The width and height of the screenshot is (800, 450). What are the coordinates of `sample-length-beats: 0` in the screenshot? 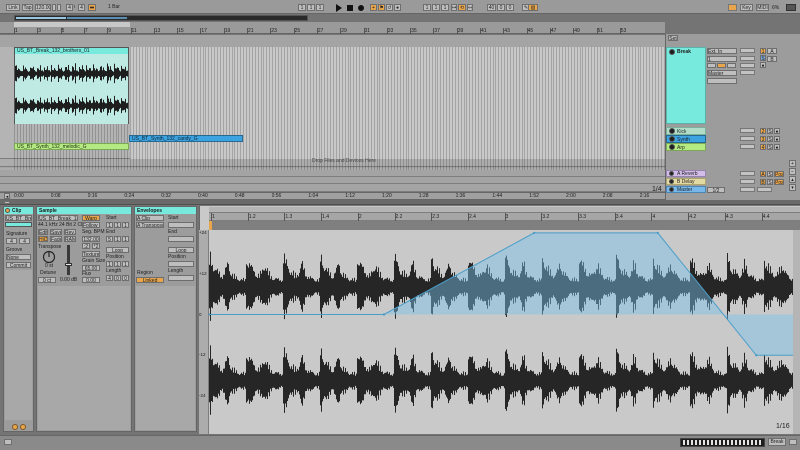 It's located at (117, 278).